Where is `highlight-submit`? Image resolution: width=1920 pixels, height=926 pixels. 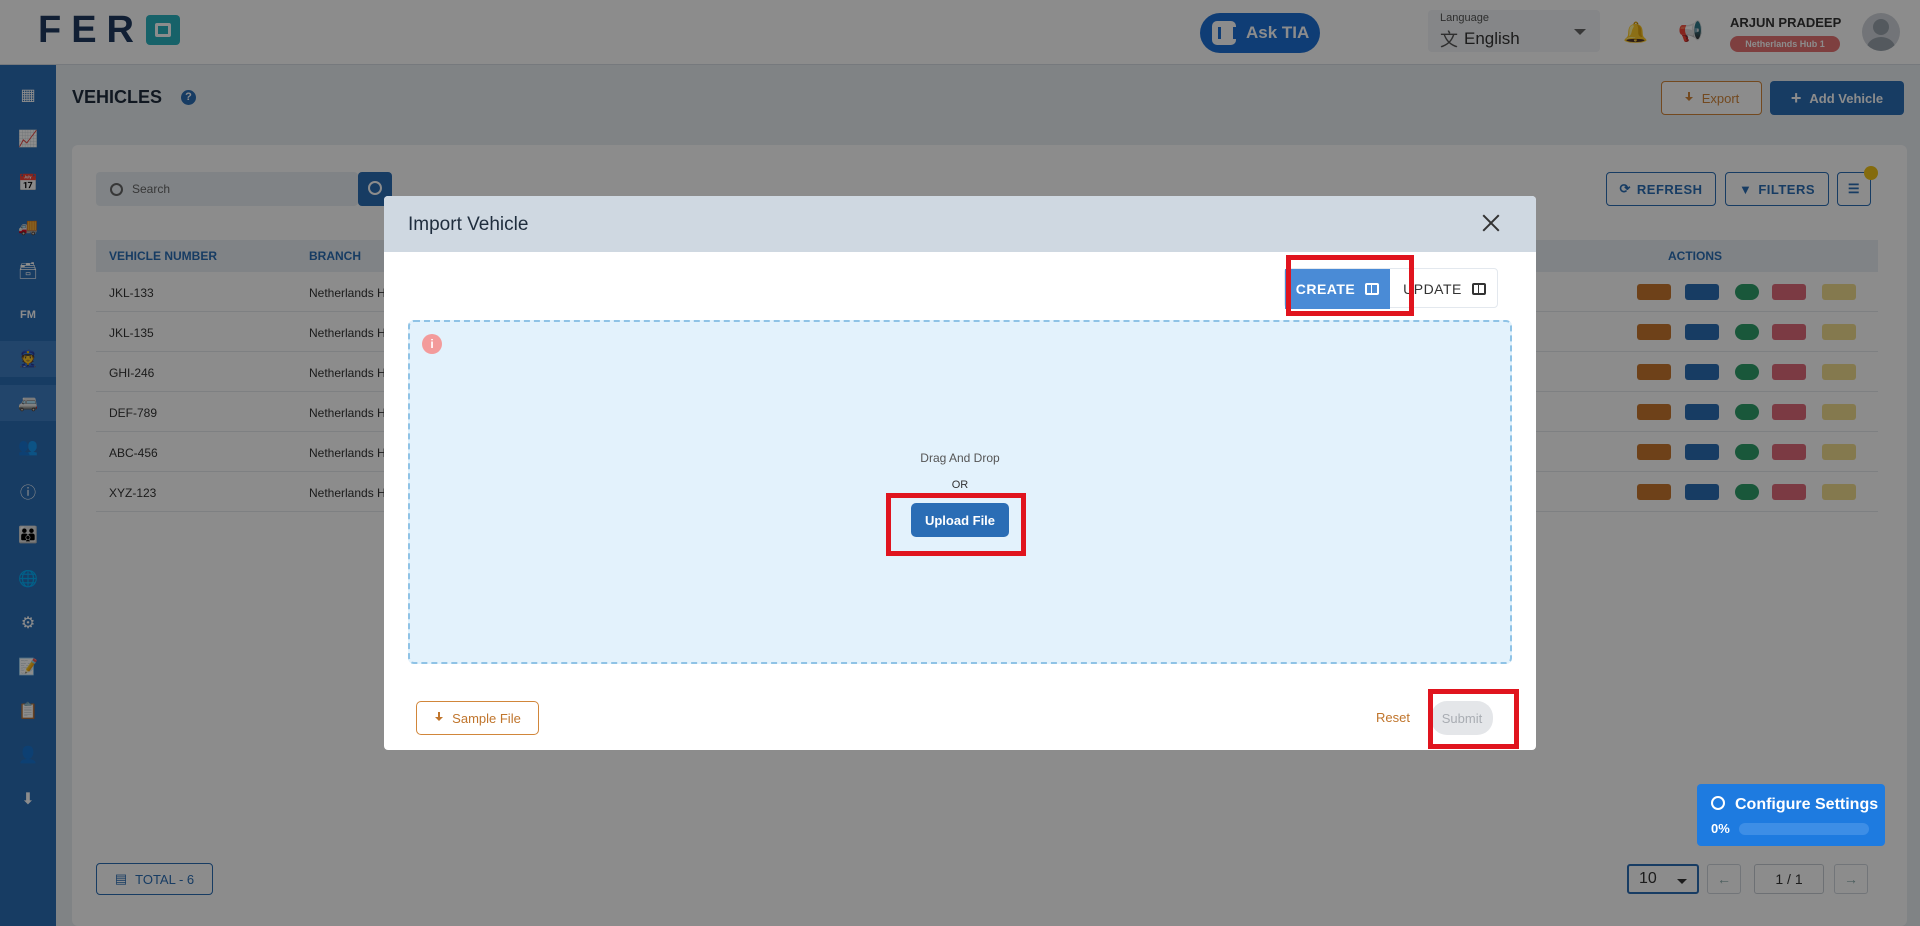
highlight-submit is located at coordinates (1473, 719).